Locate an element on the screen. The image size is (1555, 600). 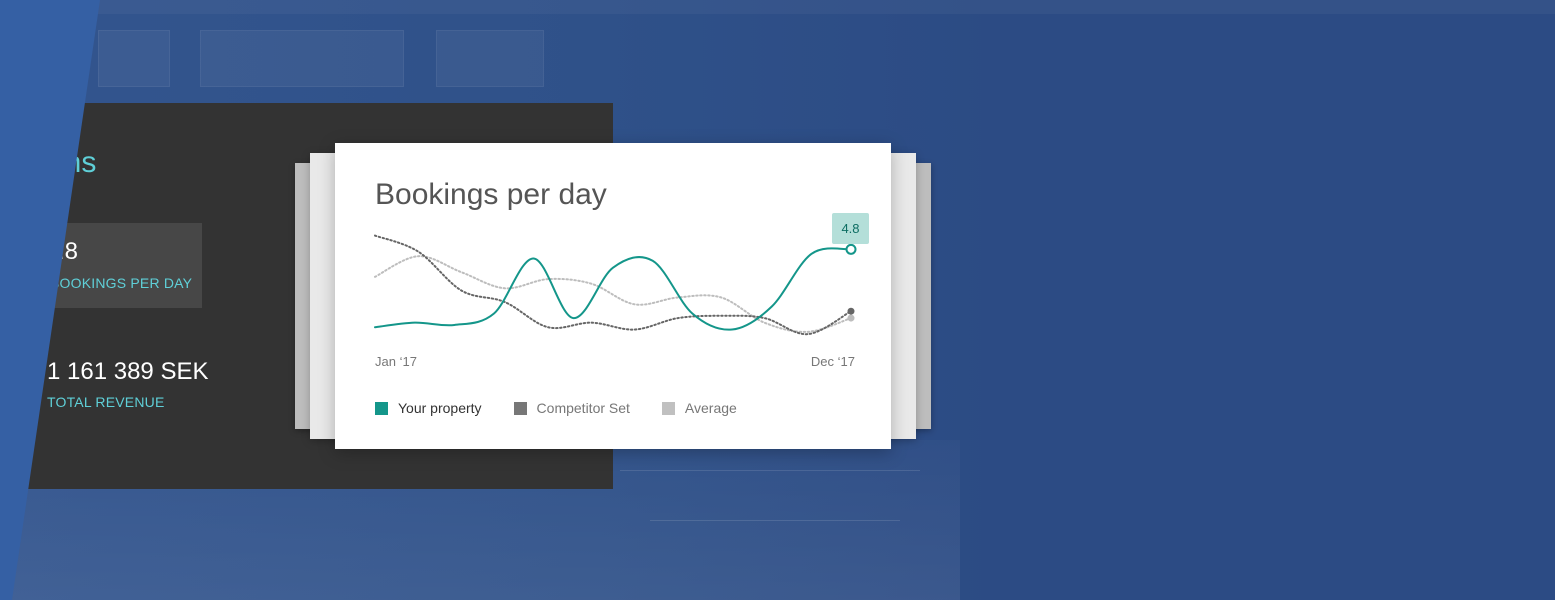
background-ceiling is located at coordinates (777, 7).